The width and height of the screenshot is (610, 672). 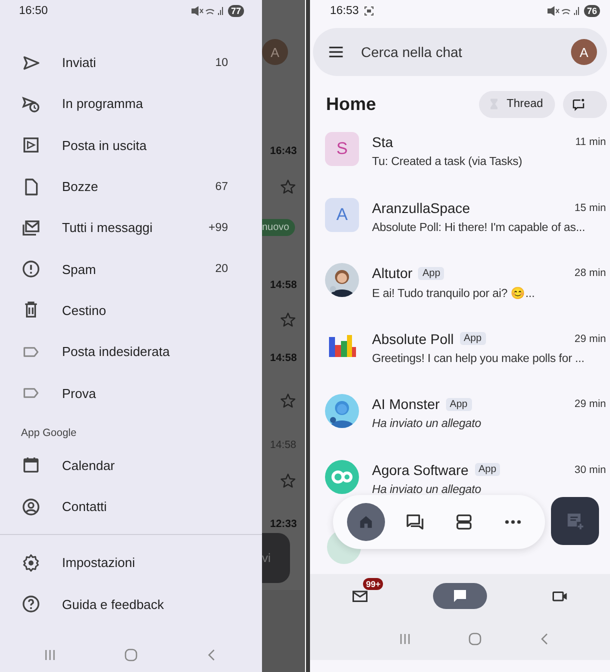 I want to click on letter-avatar: S, so click(x=342, y=149).